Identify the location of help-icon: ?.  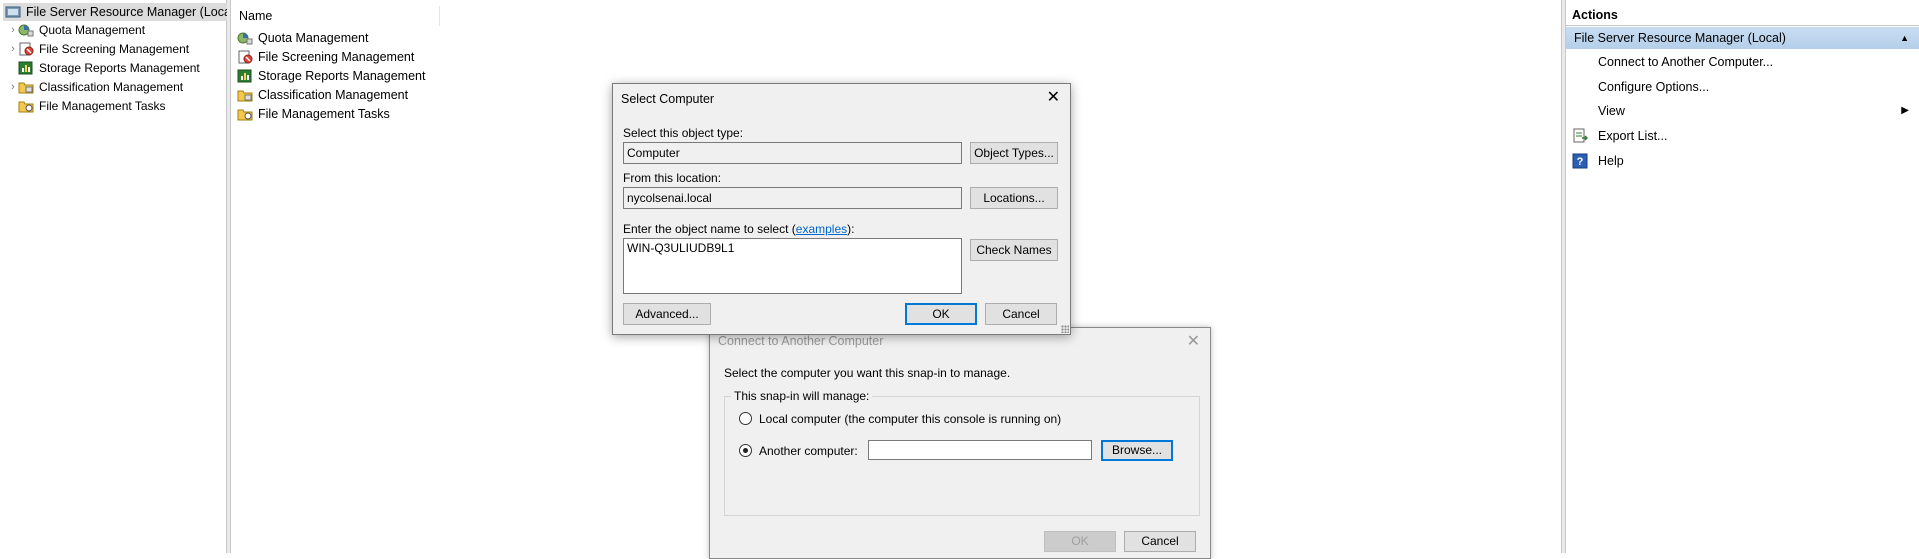
(1580, 161).